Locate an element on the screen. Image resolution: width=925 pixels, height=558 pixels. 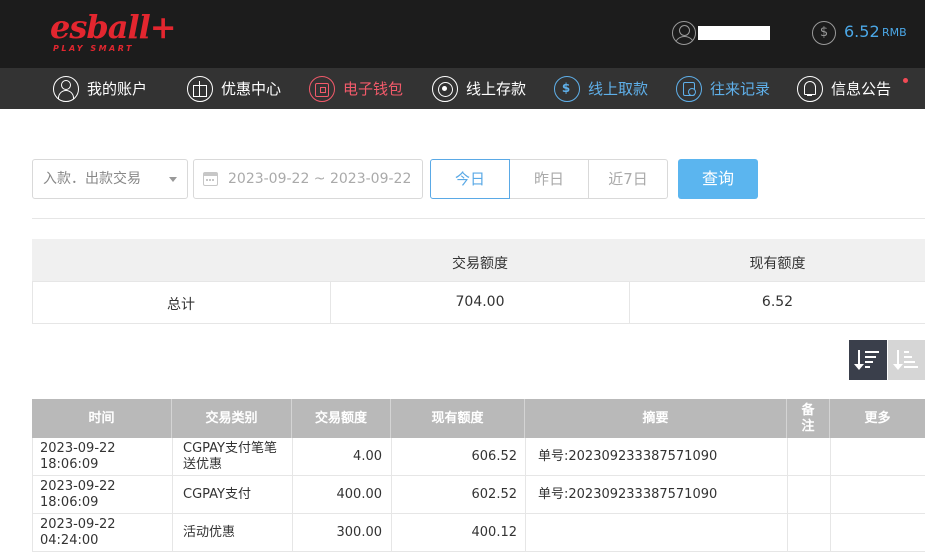
nav-label: 线上存款 is located at coordinates (496, 89).